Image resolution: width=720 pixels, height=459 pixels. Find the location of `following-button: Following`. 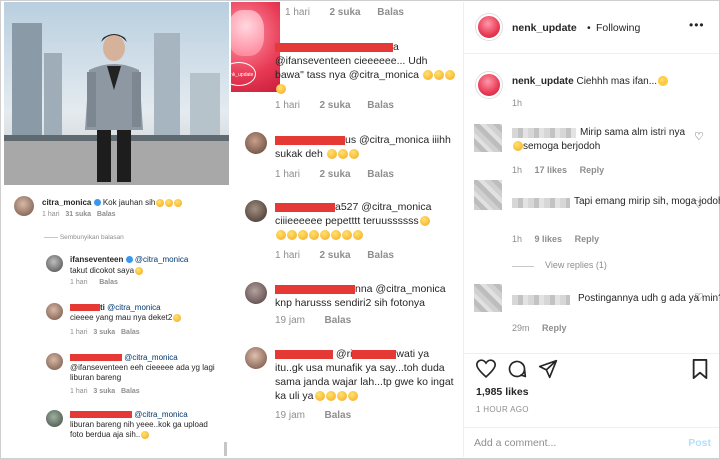

following-button: Following is located at coordinates (618, 28).